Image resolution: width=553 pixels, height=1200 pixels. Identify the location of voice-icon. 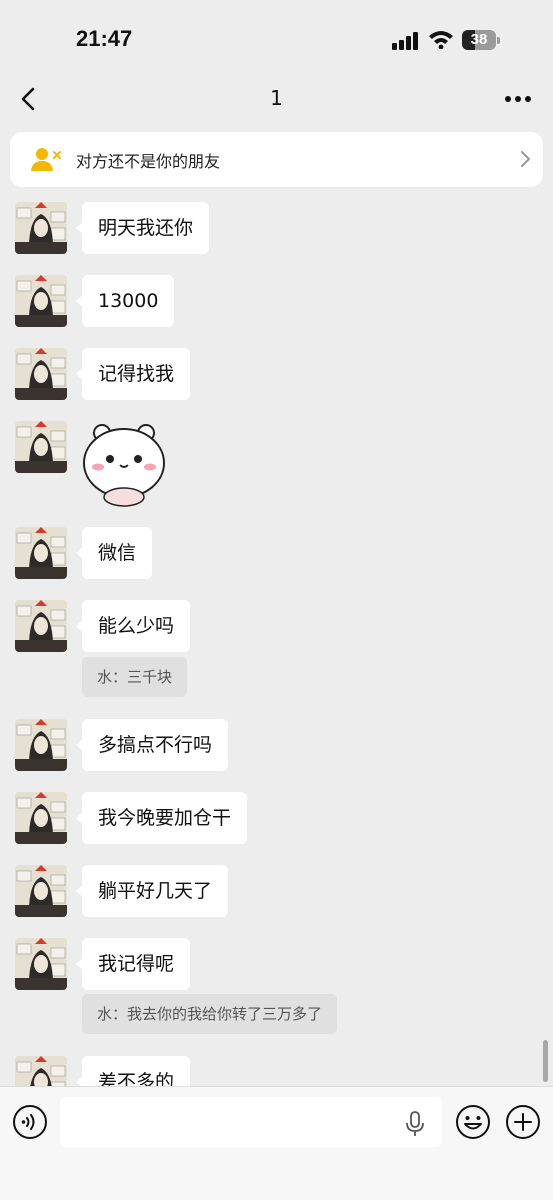
(30, 1122).